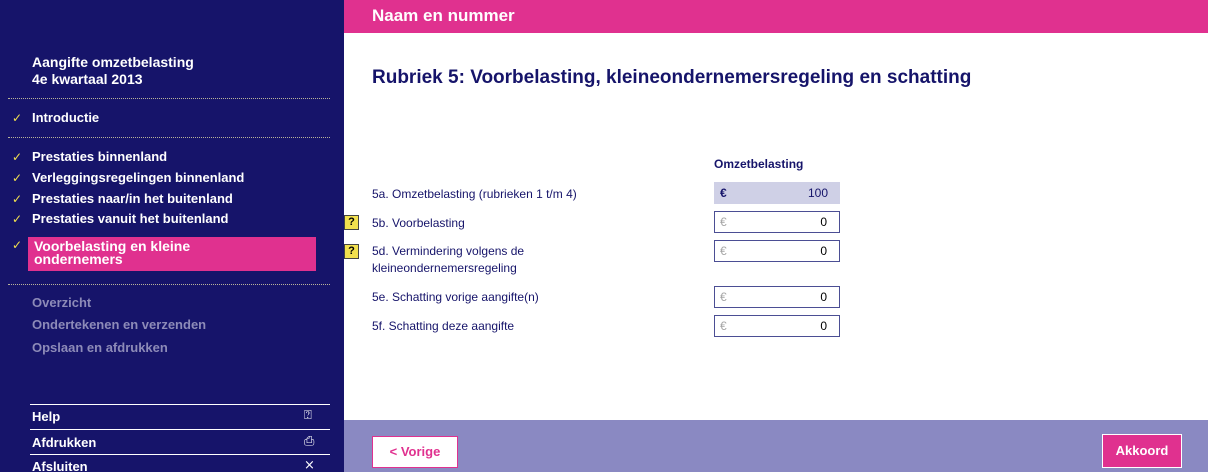 This screenshot has height=472, width=1208. Describe the element at coordinates (777, 297) in the screenshot. I see `schatting-vorige-input: € 0` at that location.